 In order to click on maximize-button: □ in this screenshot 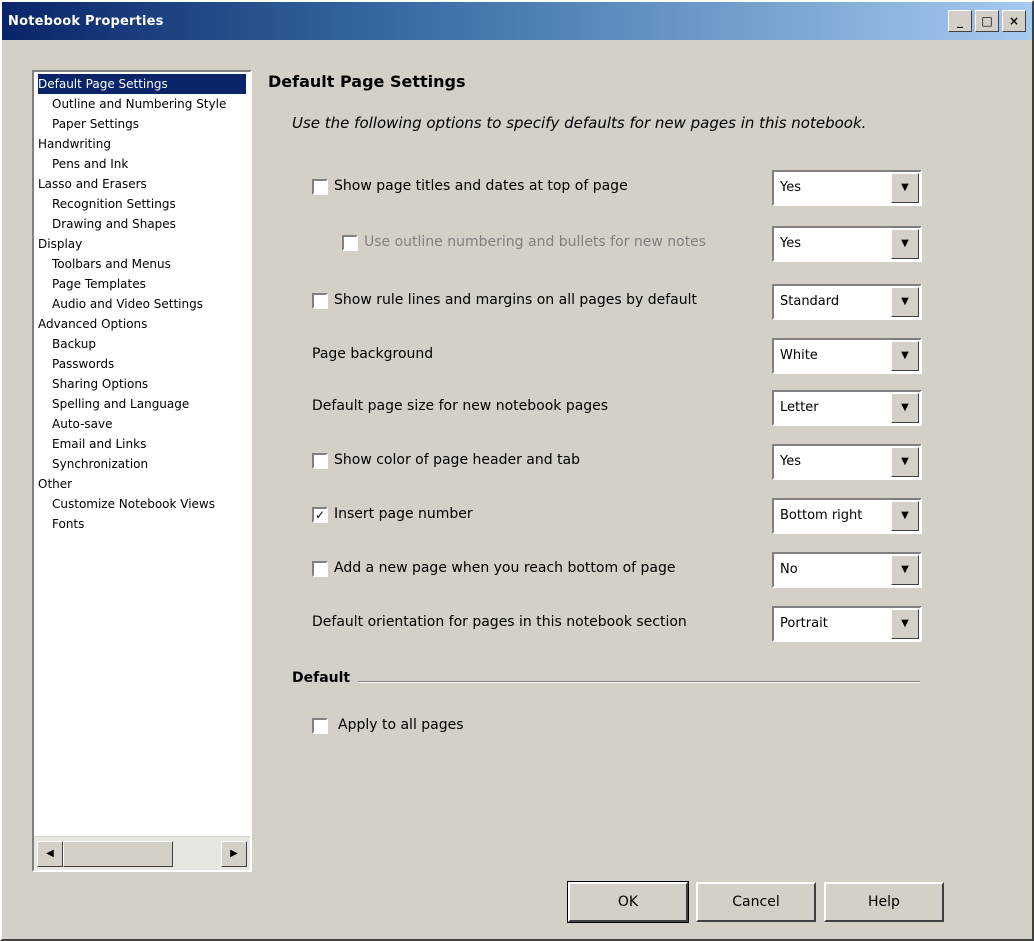, I will do `click(987, 21)`.